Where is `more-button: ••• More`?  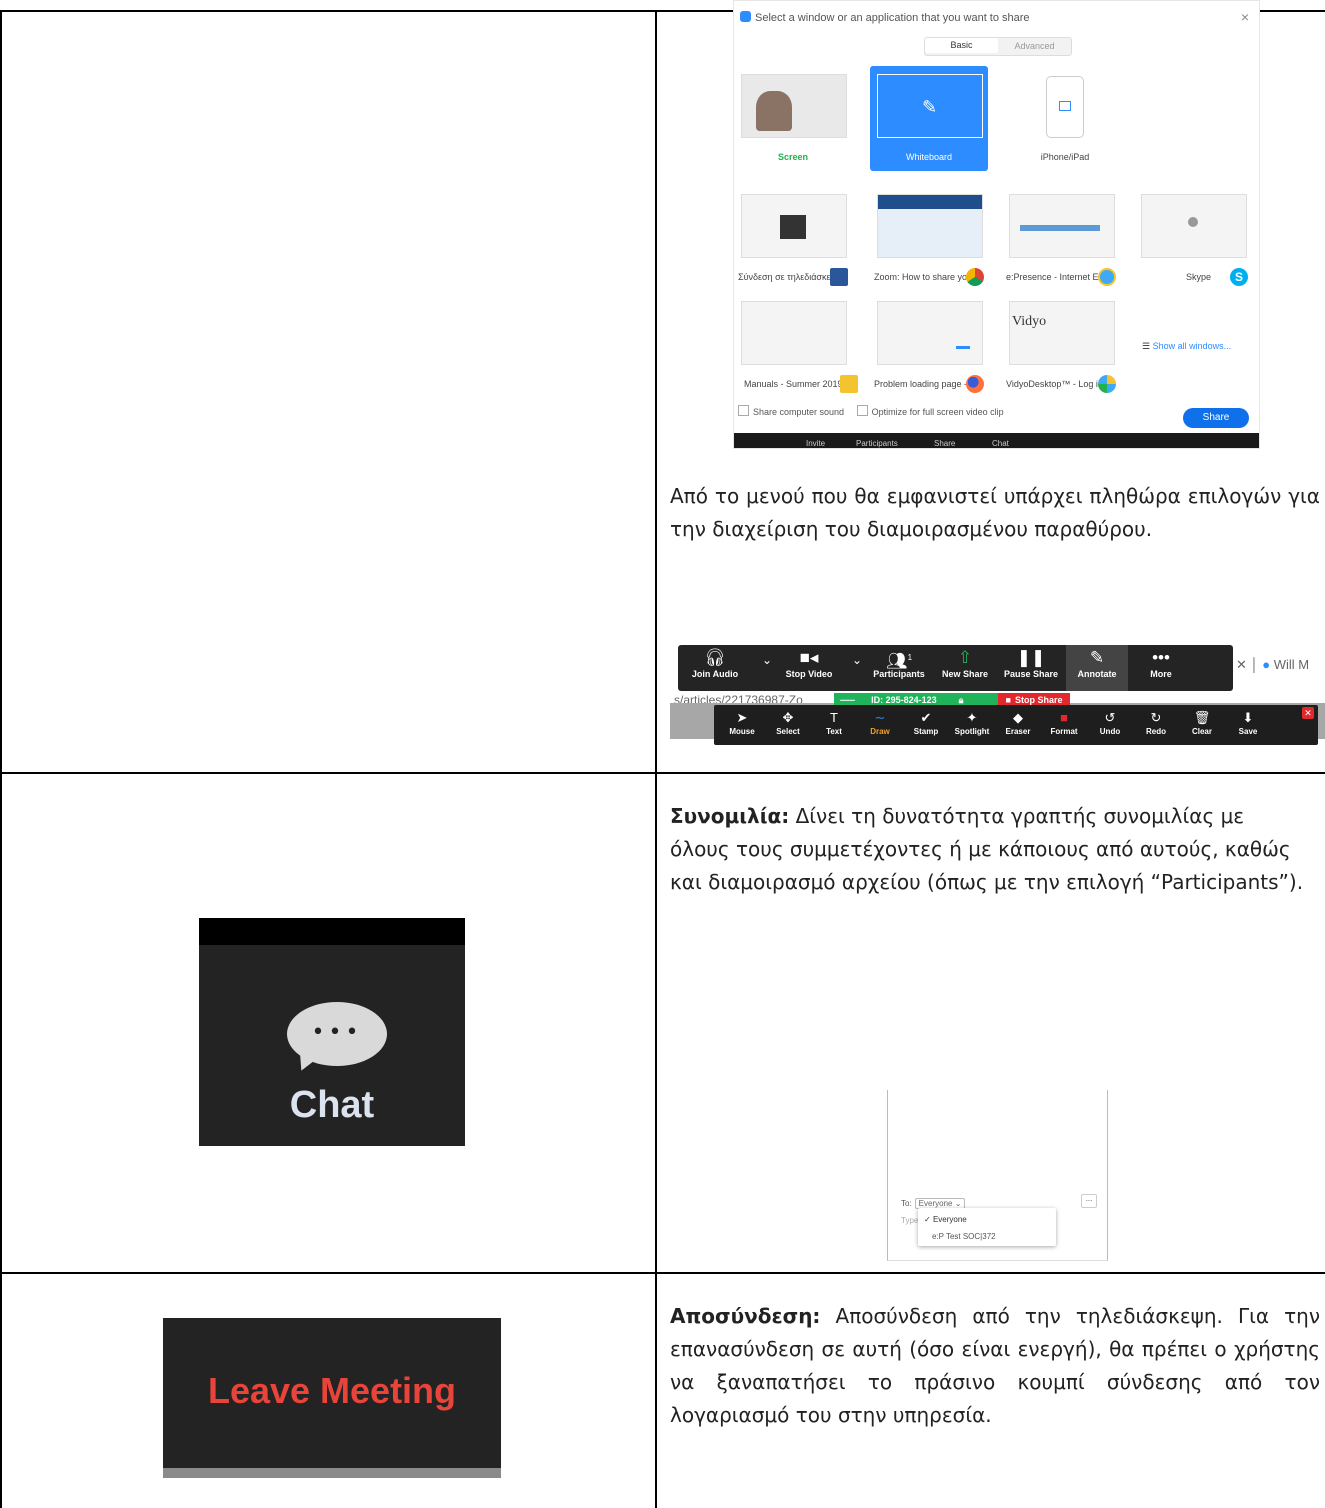
more-button: ••• More is located at coordinates (1161, 668).